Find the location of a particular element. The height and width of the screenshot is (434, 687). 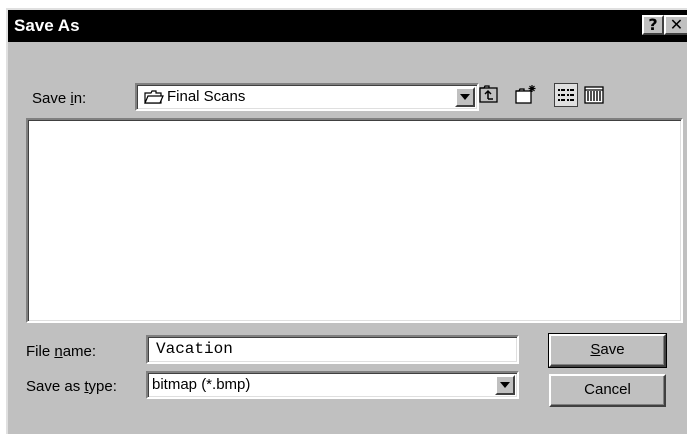

save-in-combobox: Final Scans is located at coordinates (307, 97).